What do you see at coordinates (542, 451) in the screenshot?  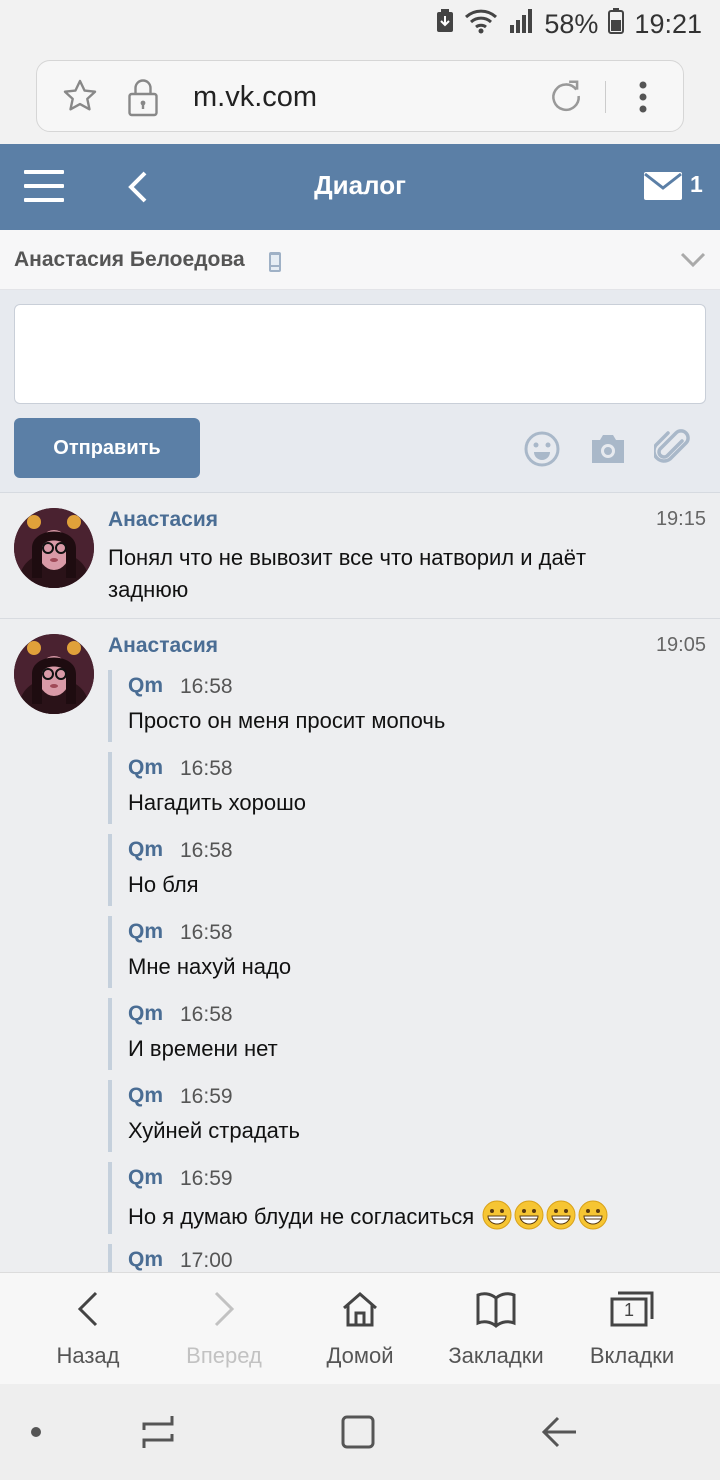 I see `emoji-icon` at bounding box center [542, 451].